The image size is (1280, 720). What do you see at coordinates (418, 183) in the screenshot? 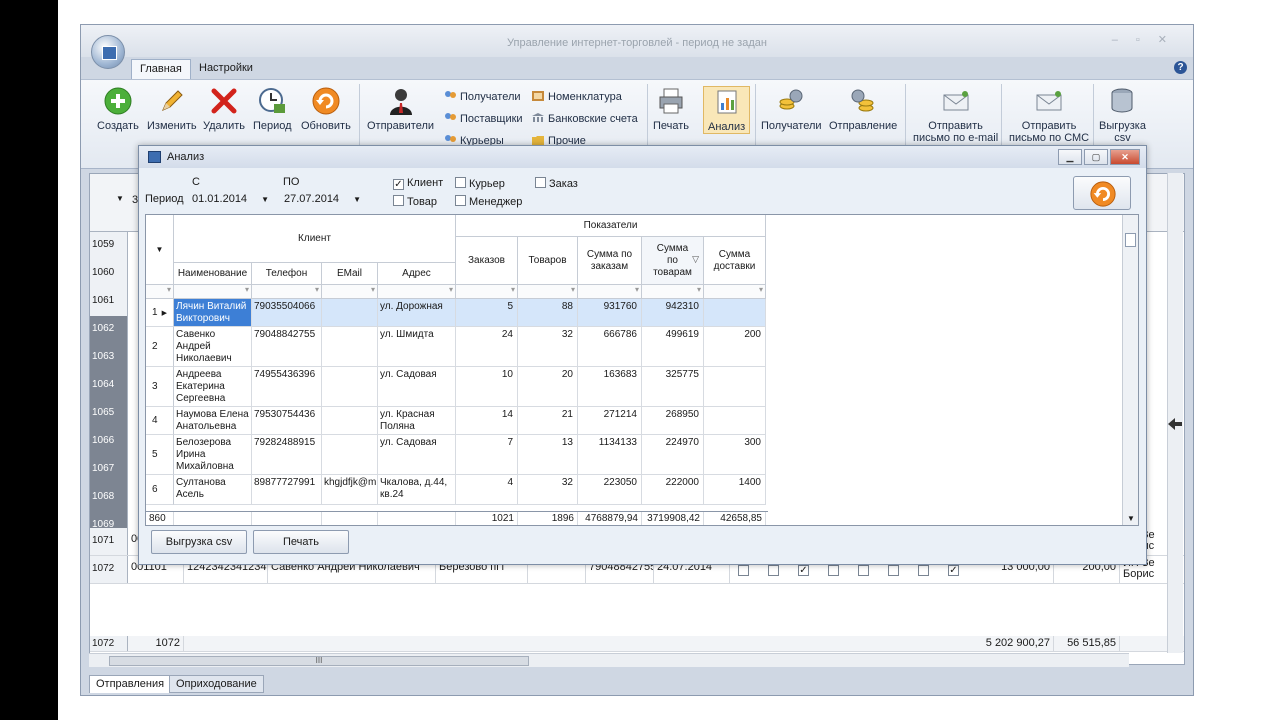
I see `checkbox-client: ✓ Клиент` at bounding box center [418, 183].